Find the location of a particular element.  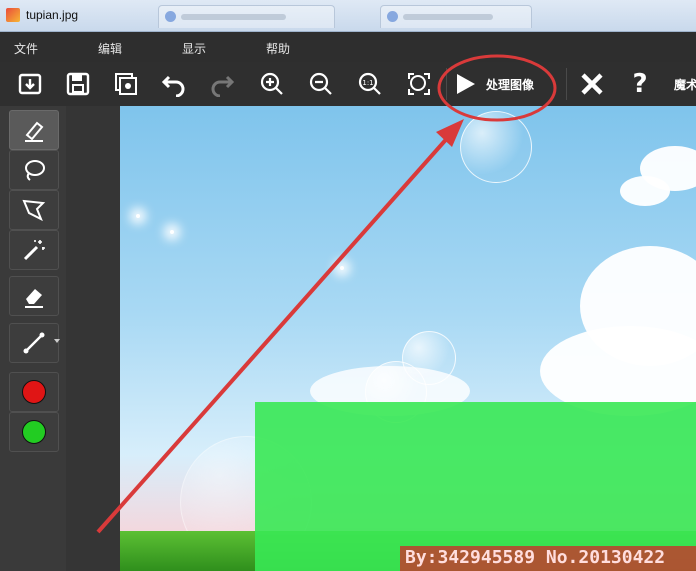

zoom-out-icon is located at coordinates (320, 83).